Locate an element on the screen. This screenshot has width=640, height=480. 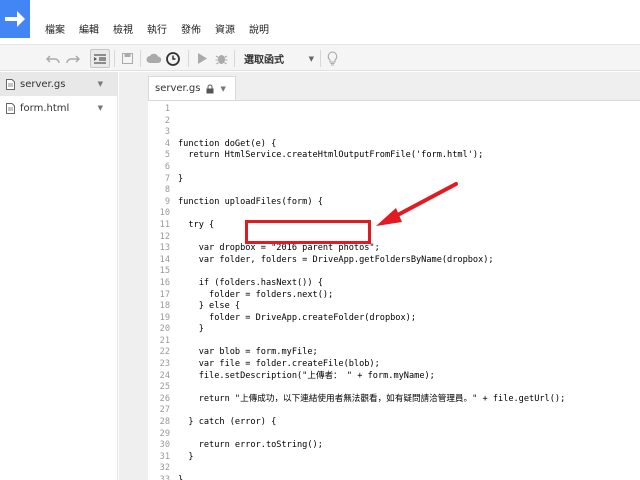
line-number: 33 is located at coordinates (164, 477).